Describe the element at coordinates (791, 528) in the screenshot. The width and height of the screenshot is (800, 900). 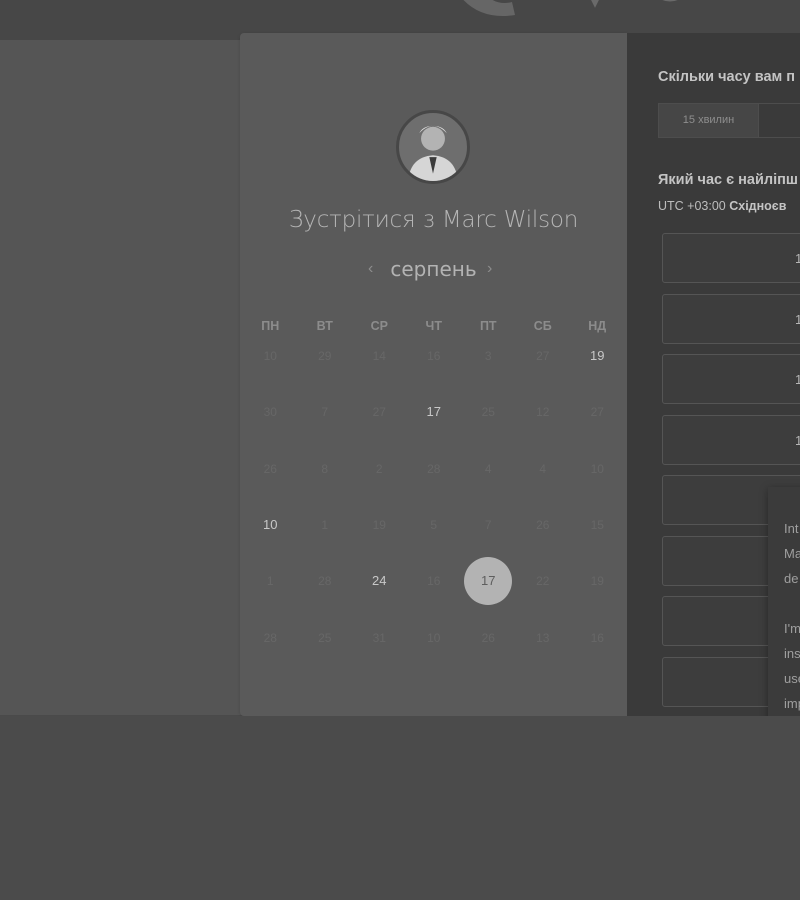
I see `chat-line: Int` at that location.